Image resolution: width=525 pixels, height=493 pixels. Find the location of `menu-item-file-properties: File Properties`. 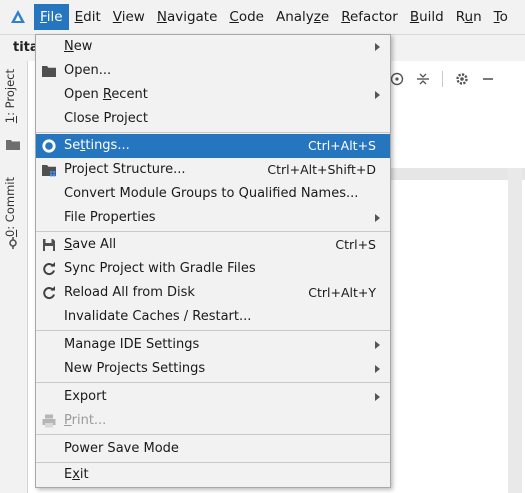

menu-item-file-properties: File Properties is located at coordinates (213, 218).